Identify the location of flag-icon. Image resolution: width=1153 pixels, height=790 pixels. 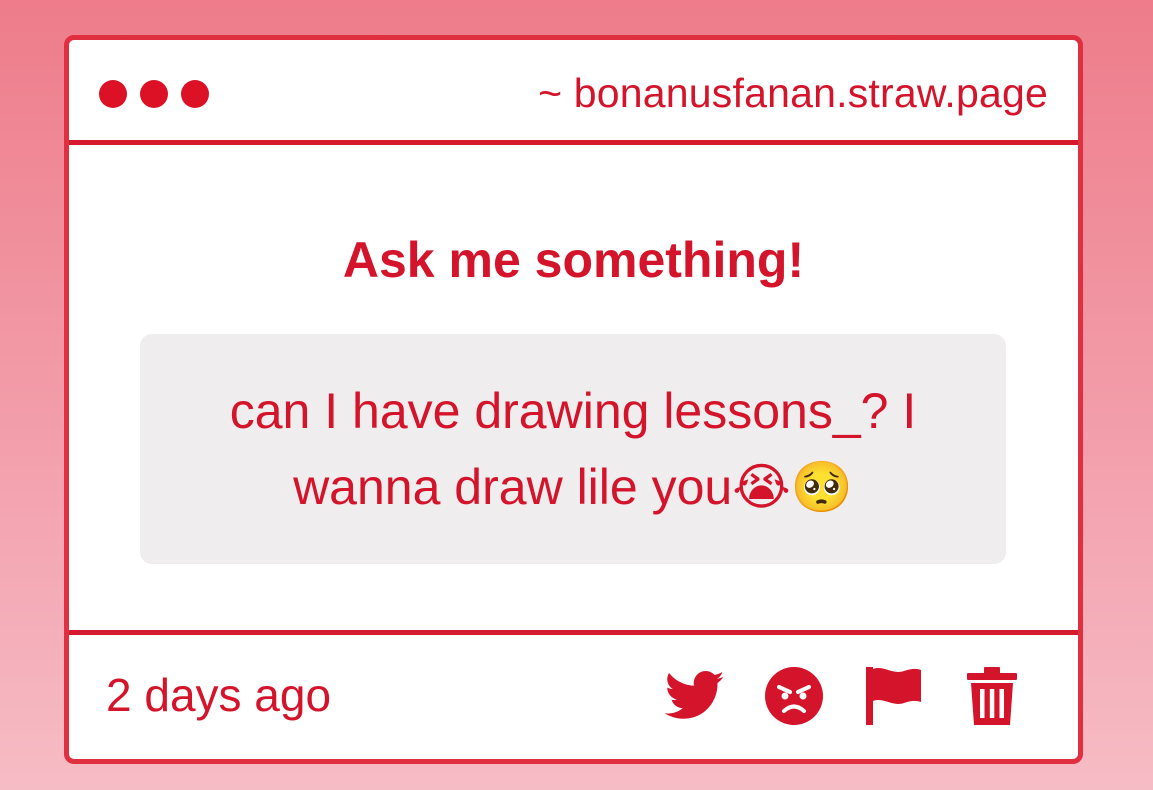
(893, 696).